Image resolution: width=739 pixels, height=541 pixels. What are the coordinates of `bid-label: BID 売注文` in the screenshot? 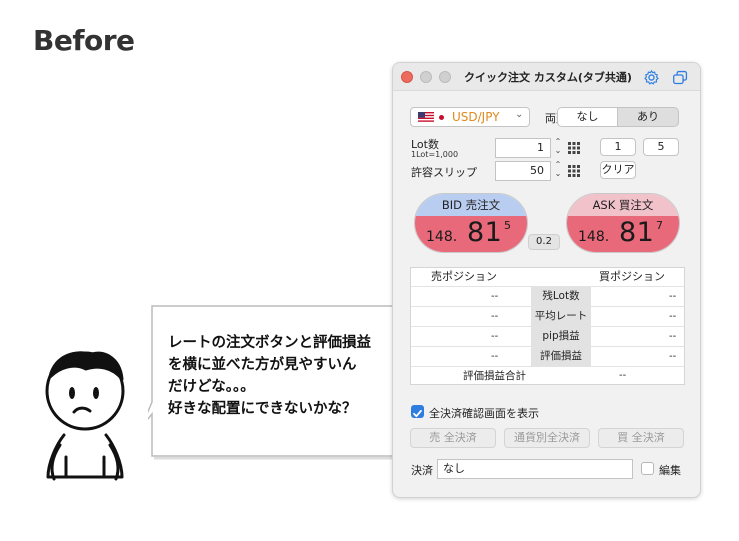 It's located at (471, 205).